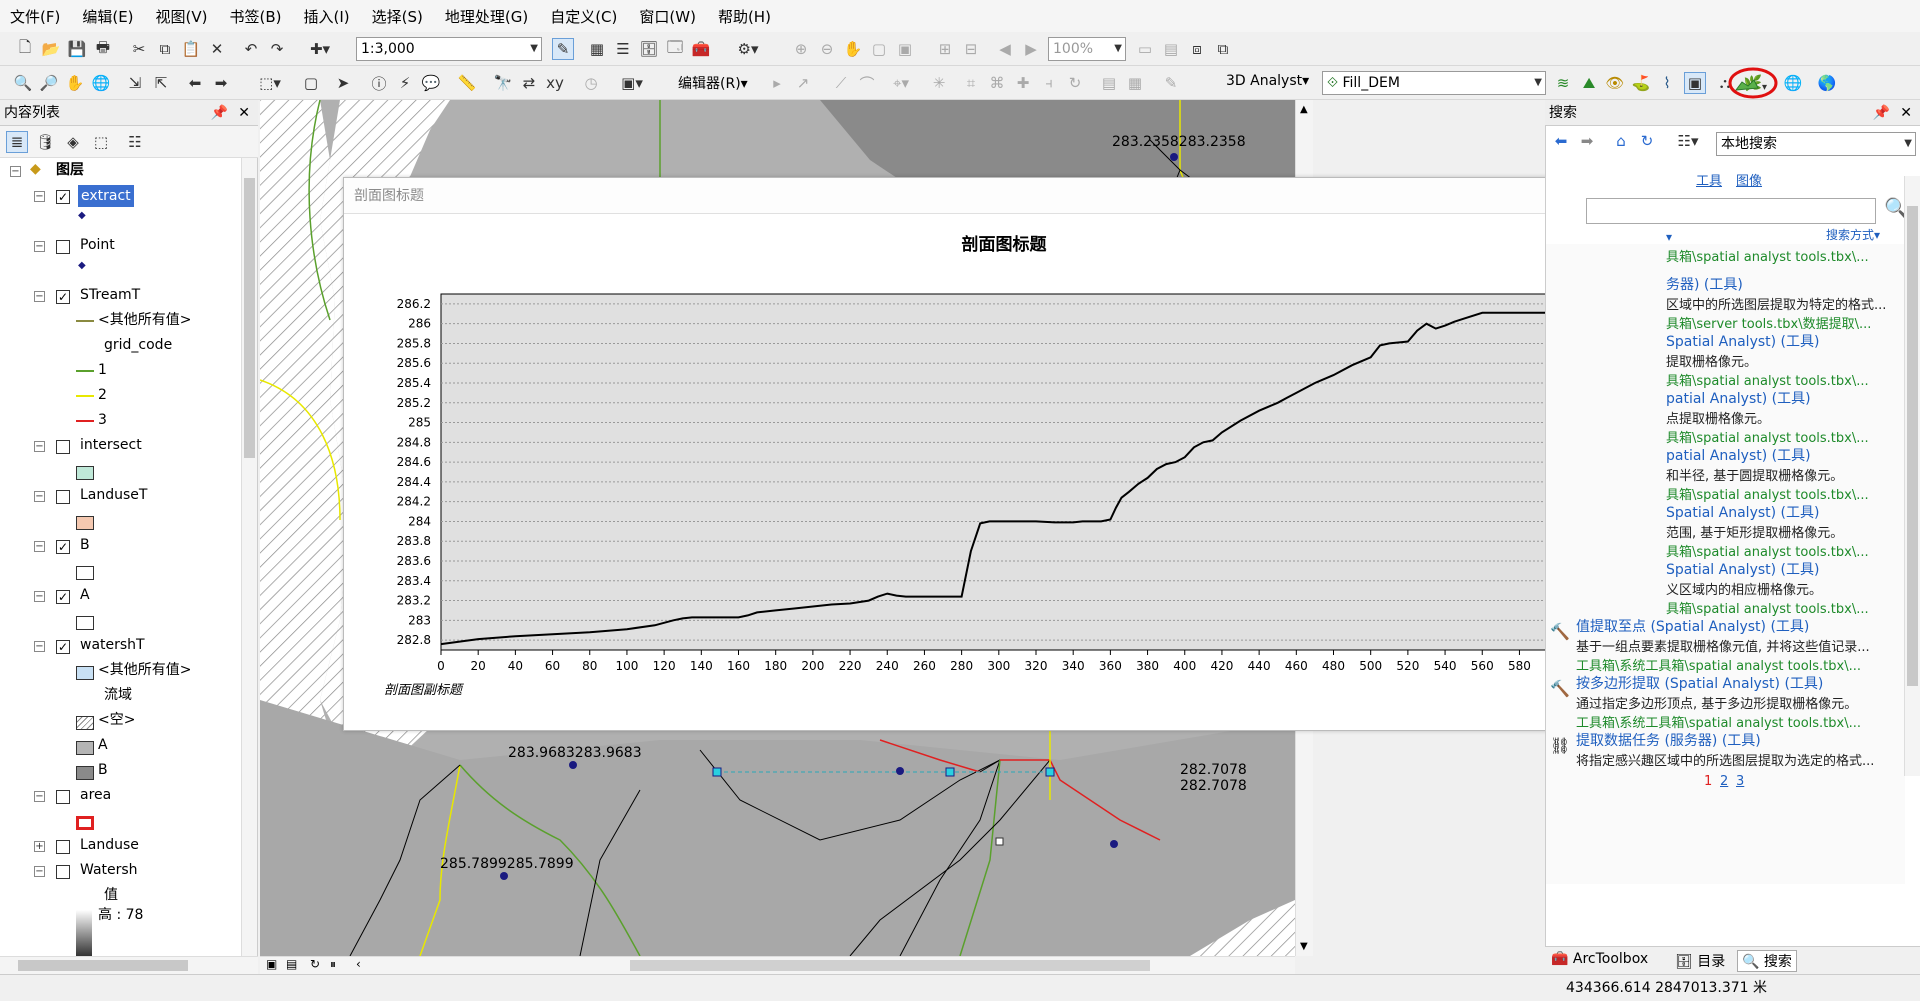 The height and width of the screenshot is (1001, 1920). Describe the element at coordinates (195, 83) in the screenshot. I see `back-extent-icon: ⬅` at that location.